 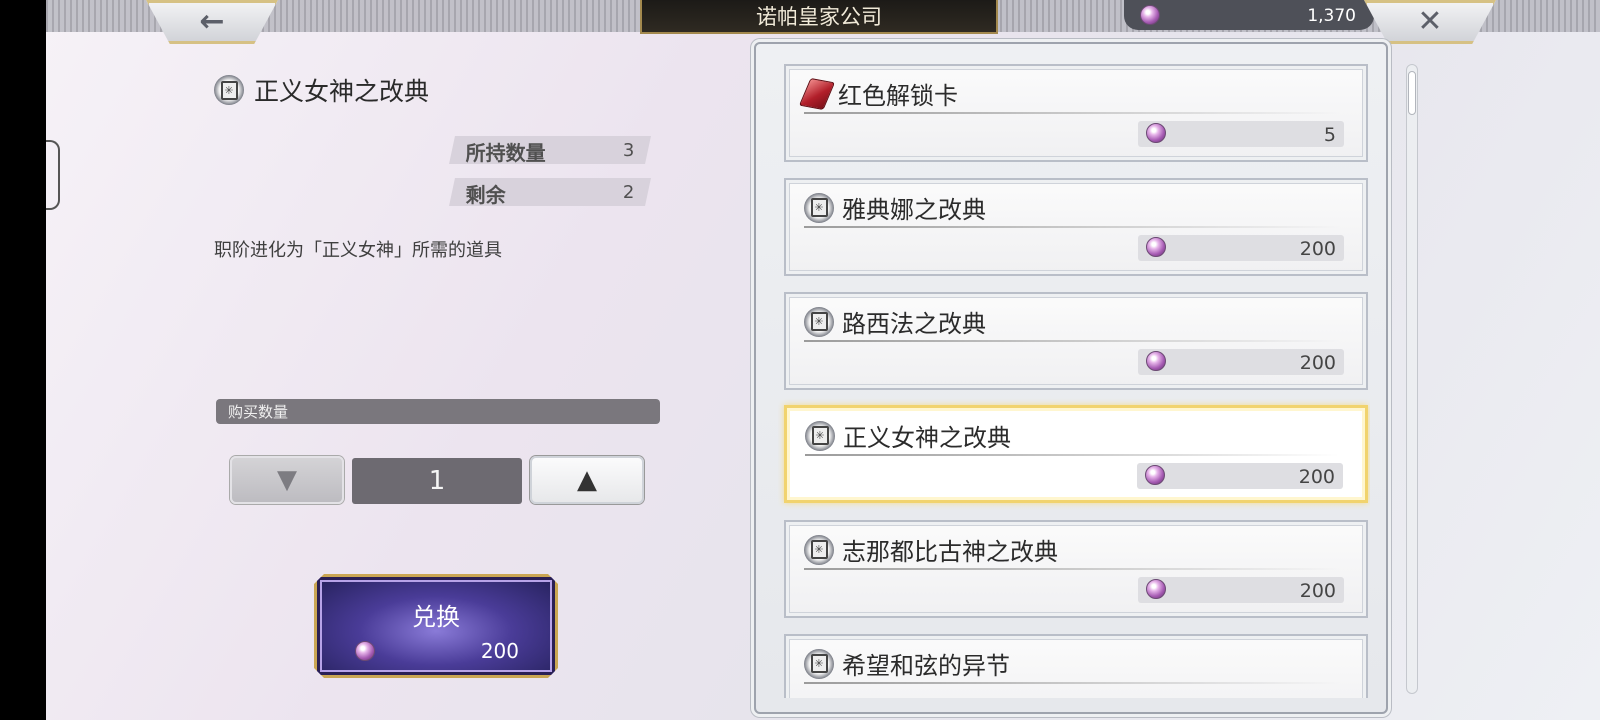 I want to click on shop-item-name: 红色解锁卡, so click(x=898, y=96).